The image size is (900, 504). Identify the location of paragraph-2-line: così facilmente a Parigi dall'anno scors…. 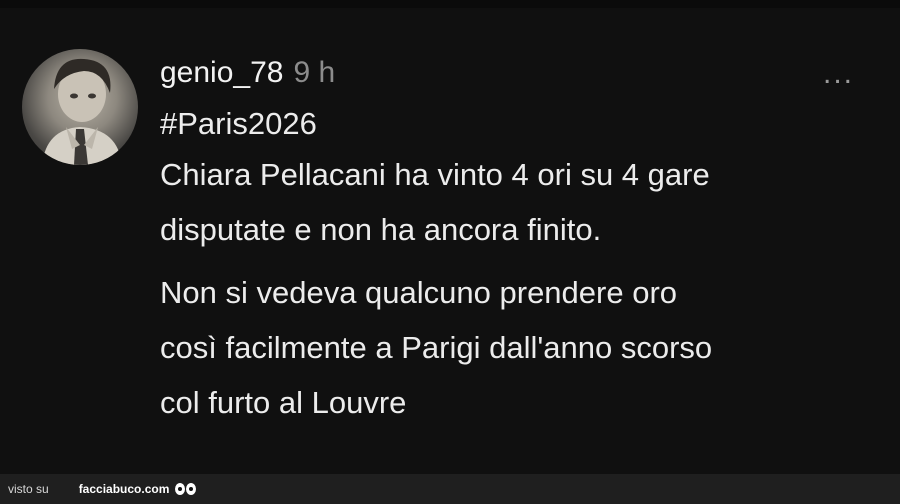
(436, 347).